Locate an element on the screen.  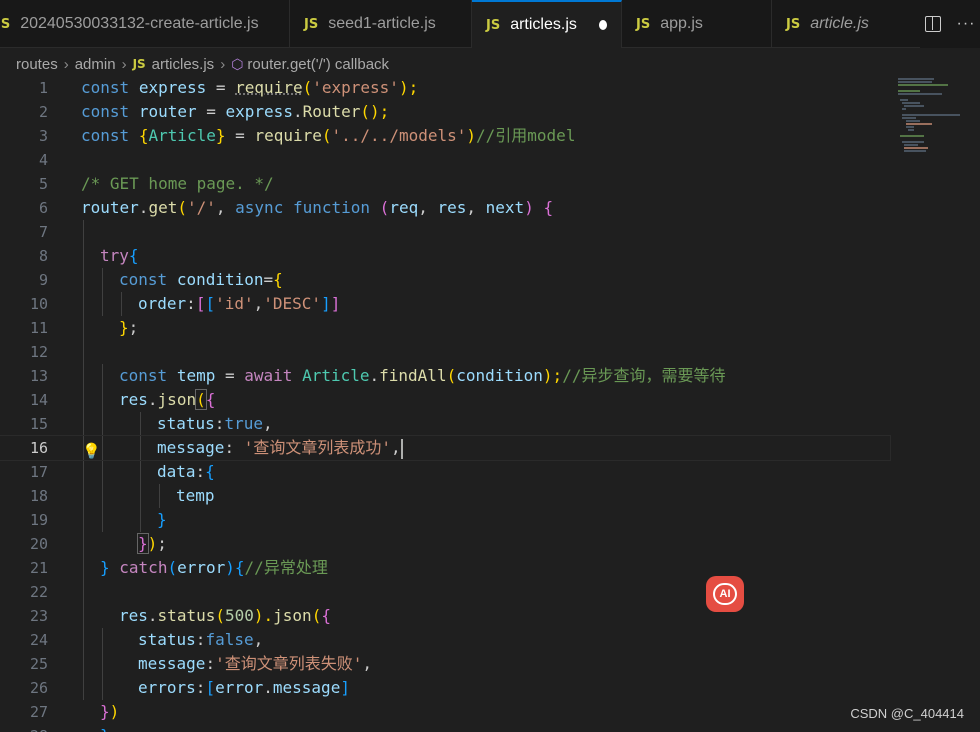
line-number: 12 is located at coordinates (38, 352).